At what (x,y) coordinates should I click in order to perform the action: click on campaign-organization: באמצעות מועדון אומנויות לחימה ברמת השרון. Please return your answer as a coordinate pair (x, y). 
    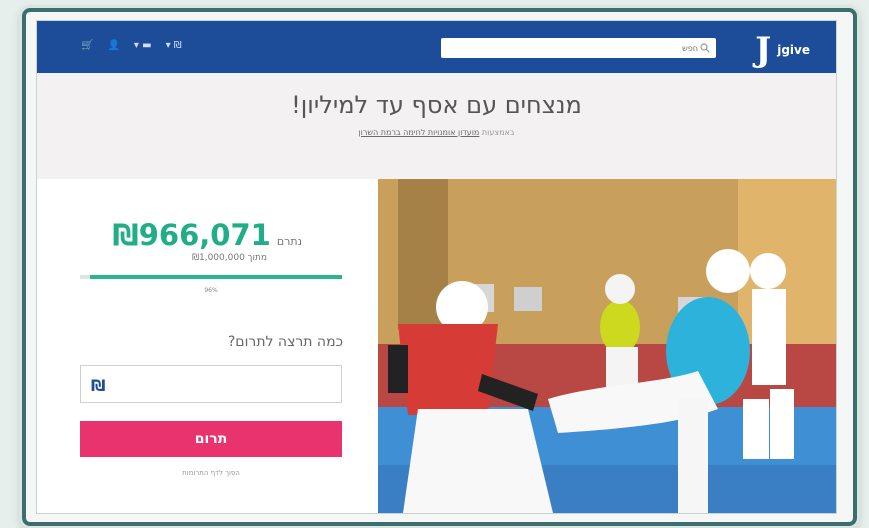
    Looking at the image, I should click on (436, 132).